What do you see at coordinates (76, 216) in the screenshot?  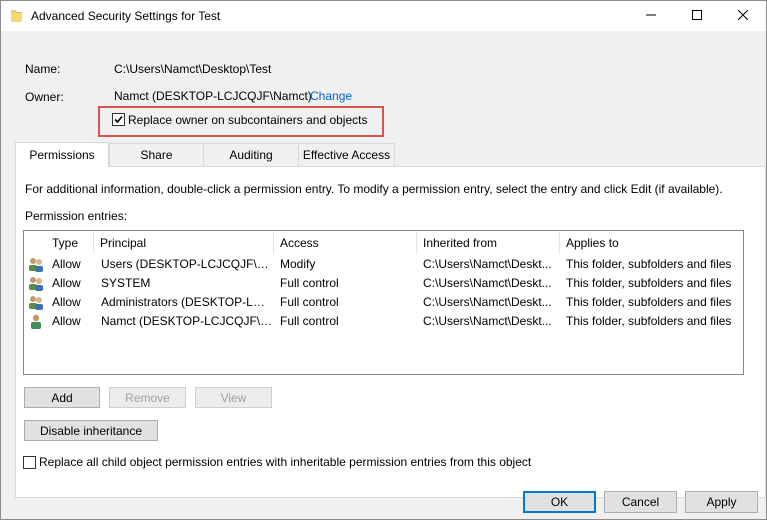 I see `permission-entries-label: Permission entries:` at bounding box center [76, 216].